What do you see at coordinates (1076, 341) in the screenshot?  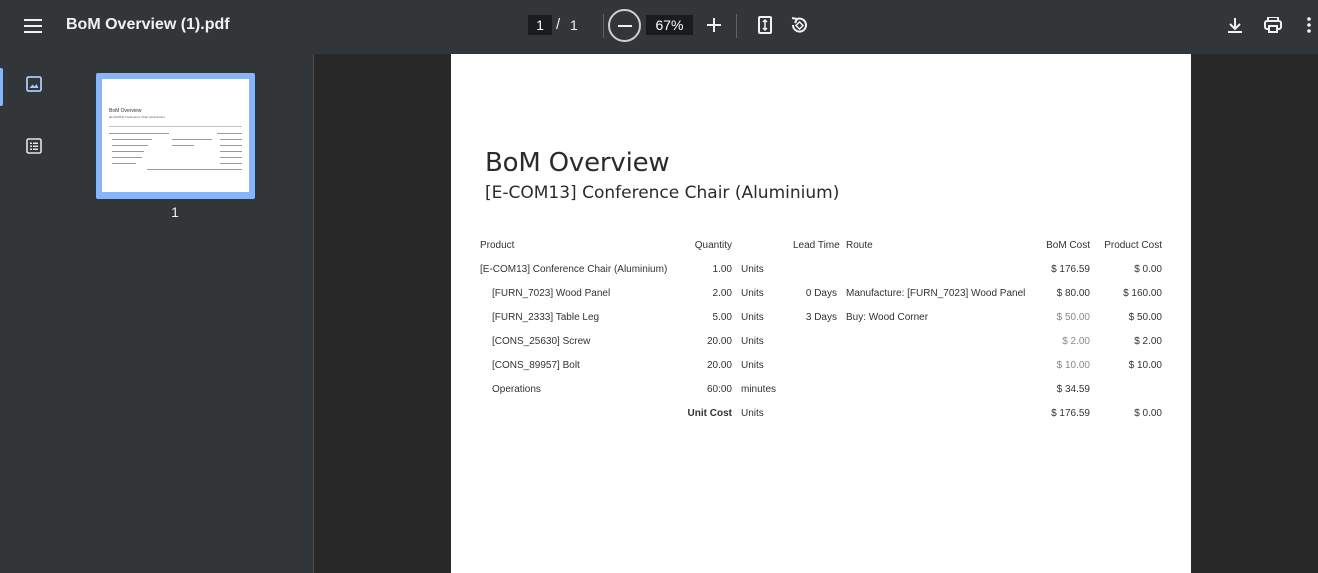 I see `row-bom-cost: $ 2.00` at bounding box center [1076, 341].